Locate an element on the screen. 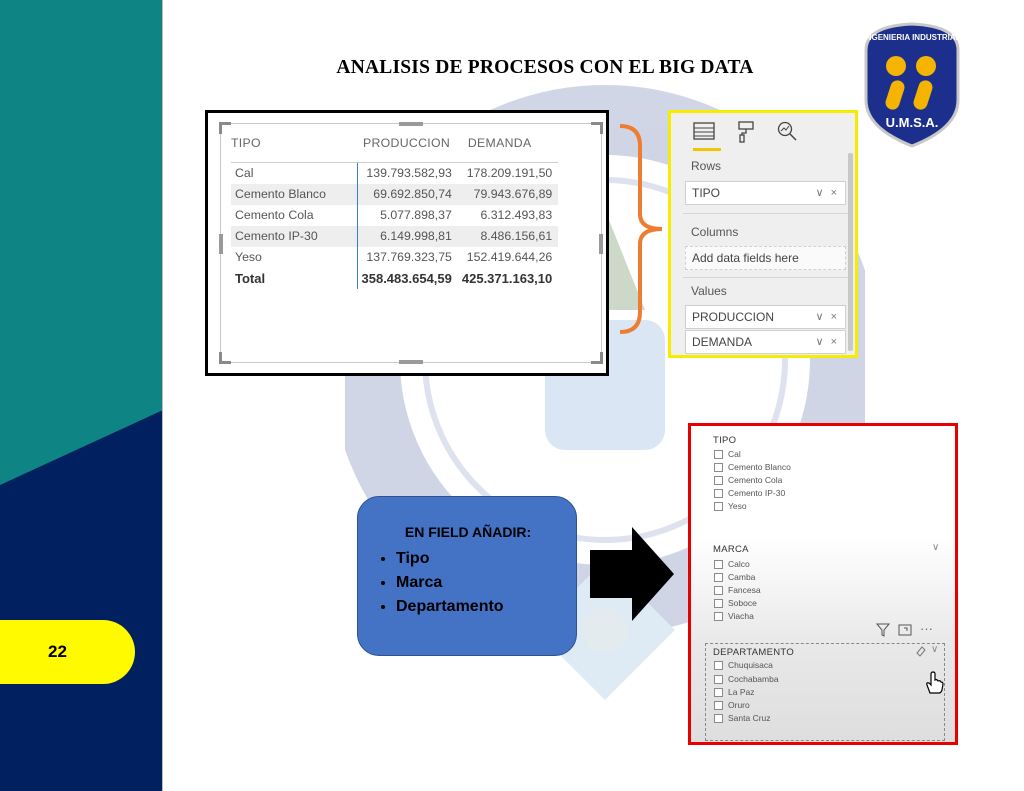 This screenshot has width=1024, height=791. cell-demanda: 79.943.676,89 is located at coordinates (508, 194).